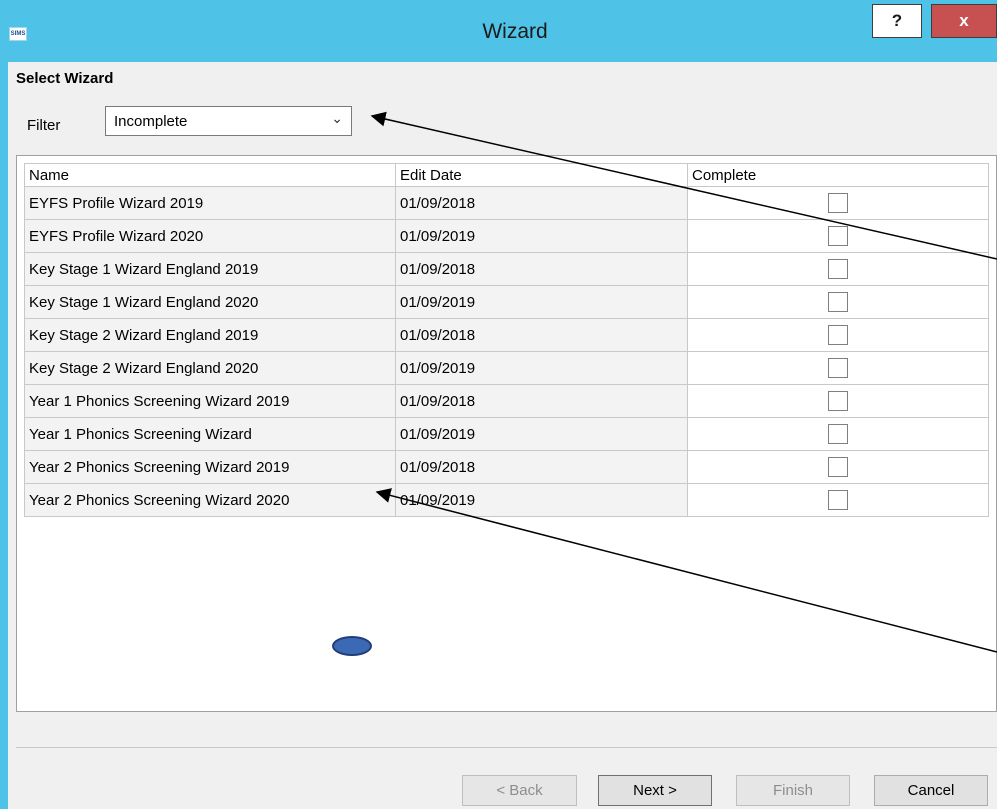  I want to click on column-header-edit-date: Edit Date, so click(541, 175).